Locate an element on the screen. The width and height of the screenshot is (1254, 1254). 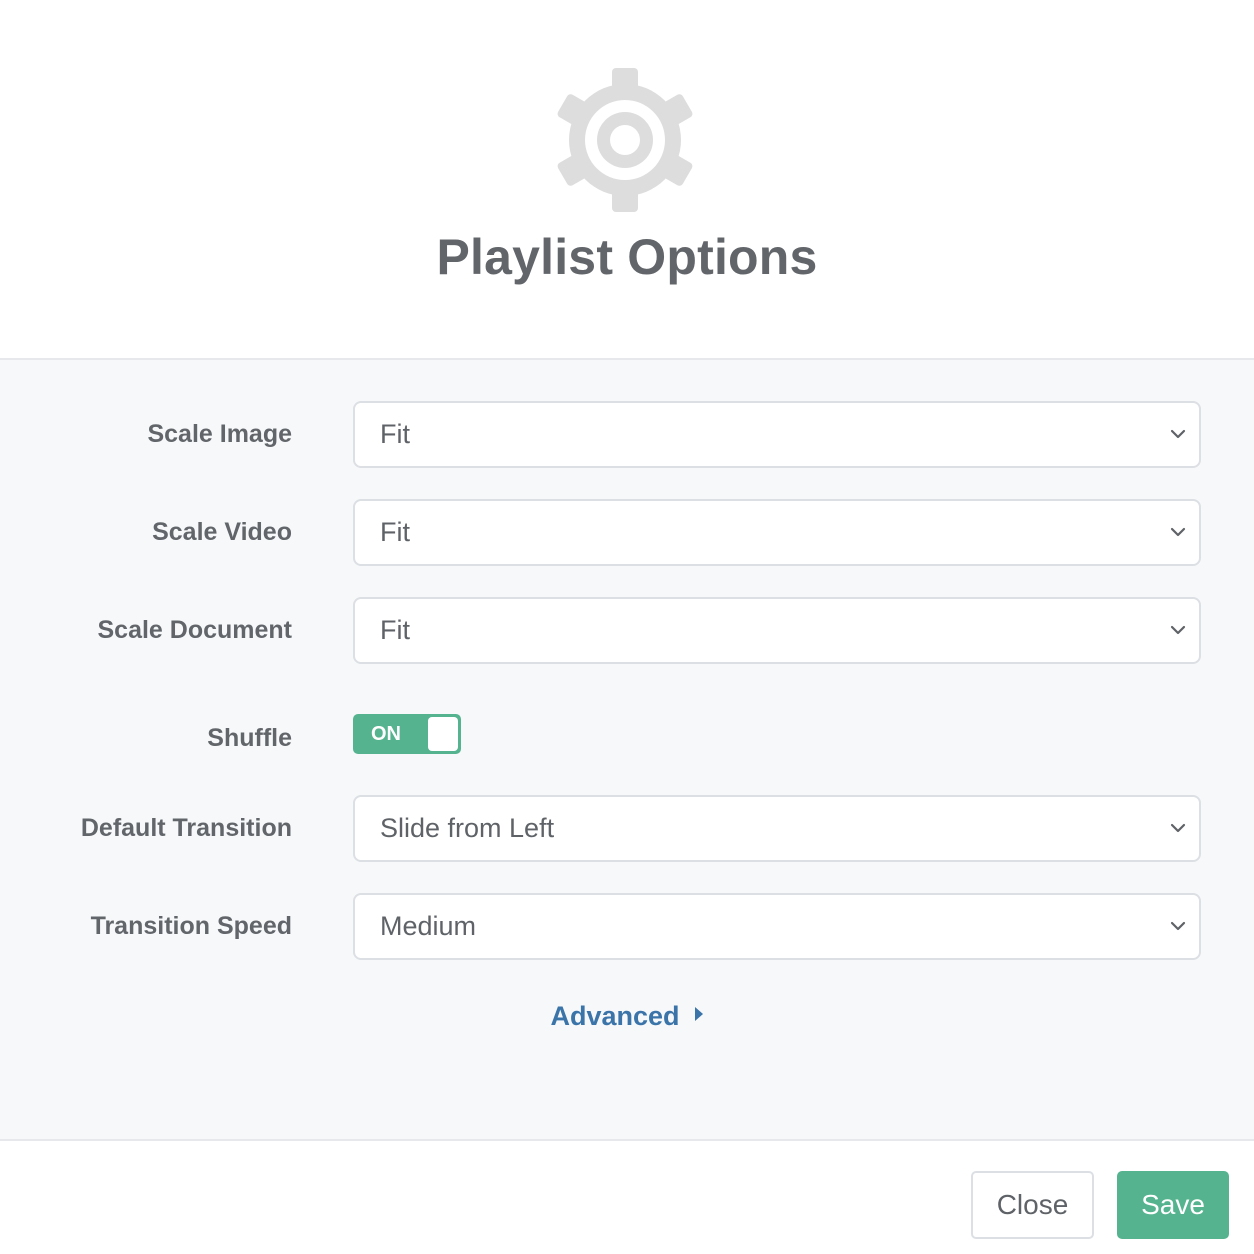
gear-icon is located at coordinates (625, 140).